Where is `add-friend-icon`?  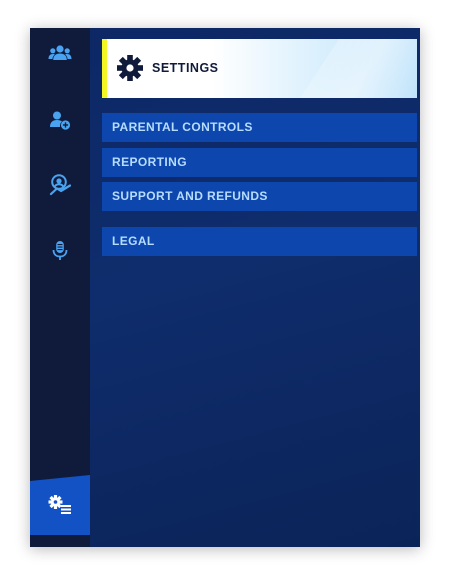
add-friend-icon is located at coordinates (60, 120).